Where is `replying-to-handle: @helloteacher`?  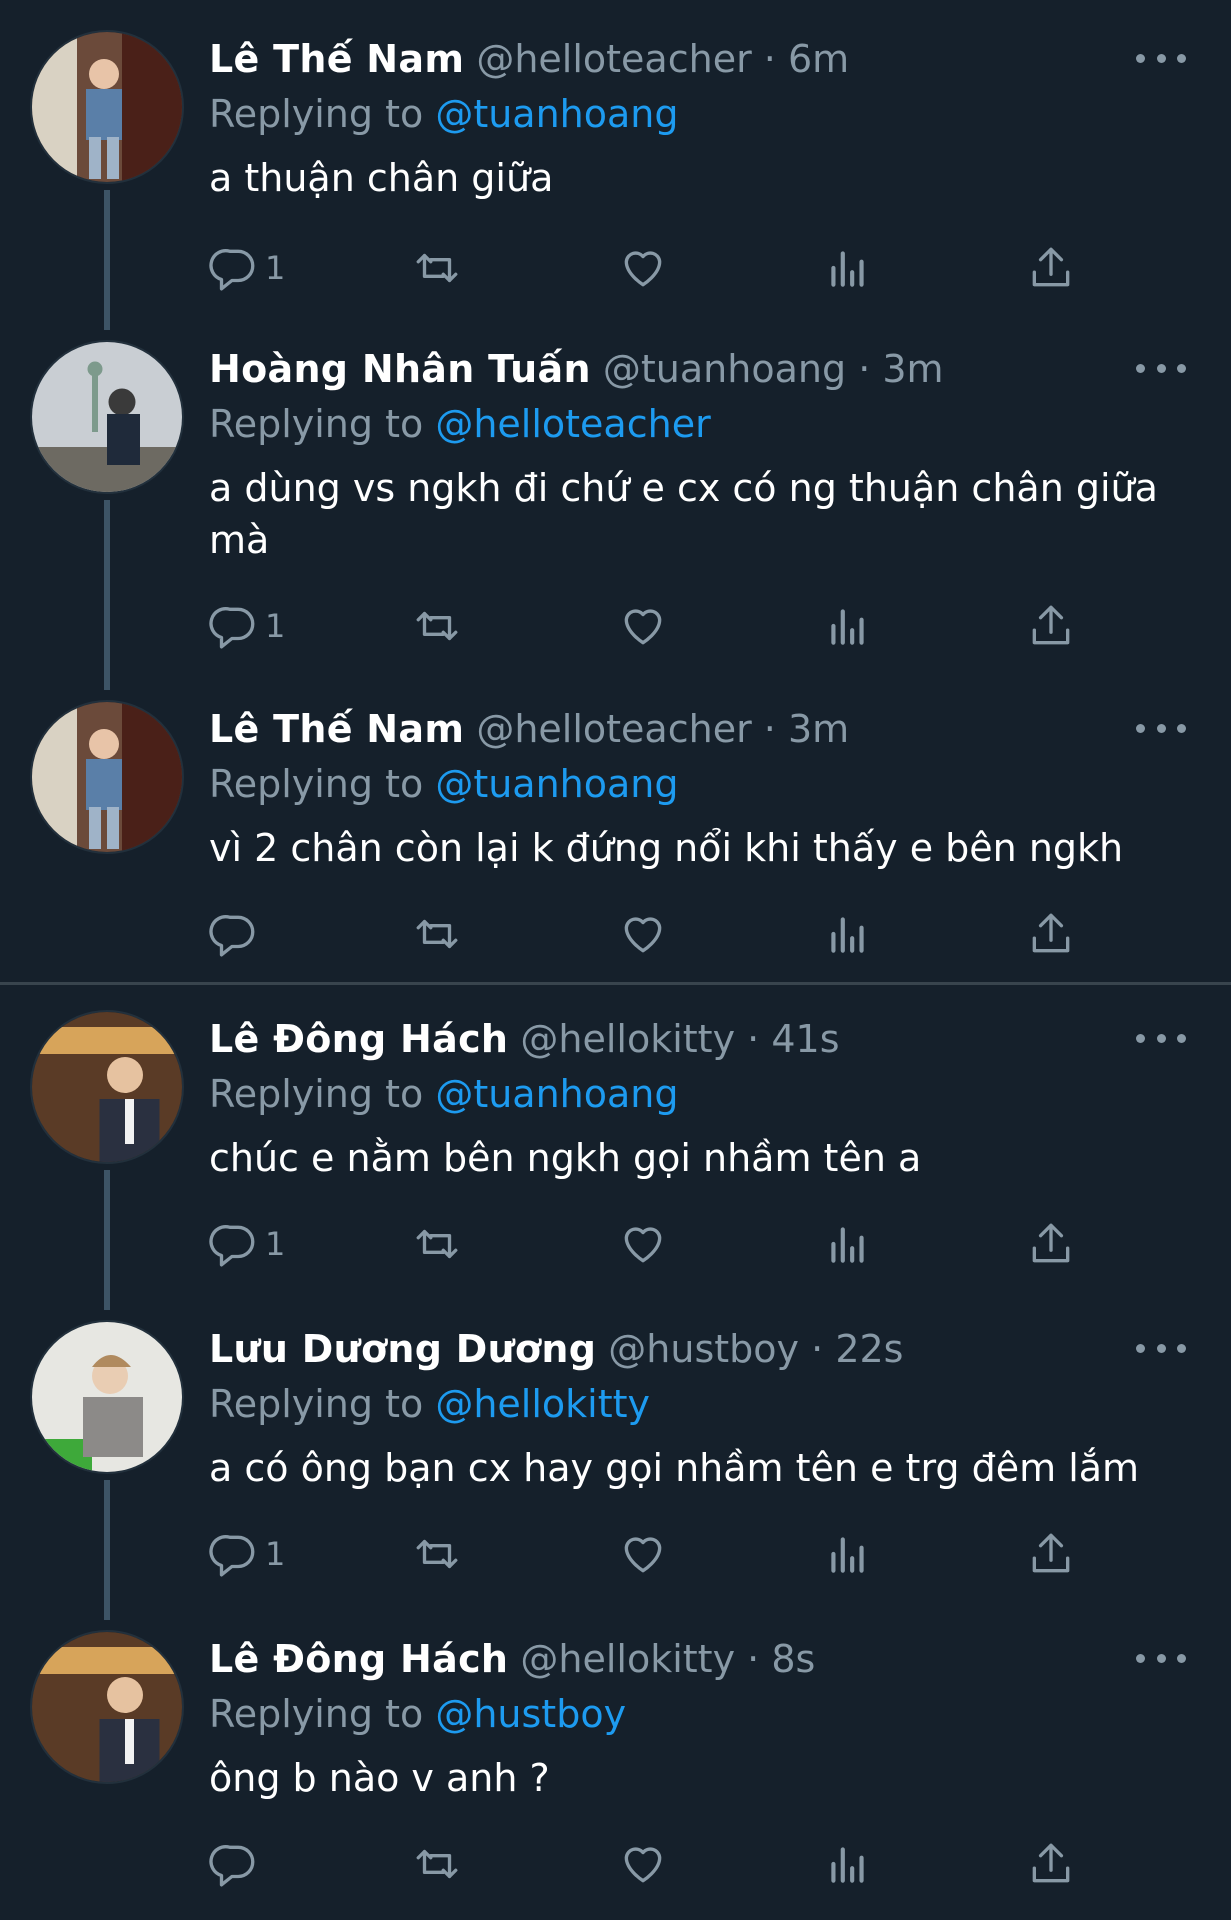 replying-to-handle: @helloteacher is located at coordinates (572, 424).